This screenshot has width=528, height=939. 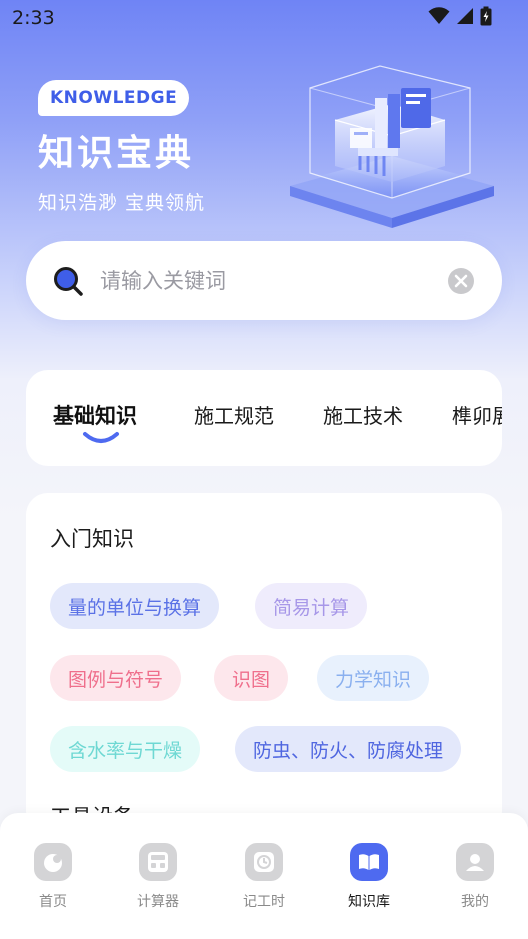 I want to click on status-bar: 2:33, so click(x=264, y=18).